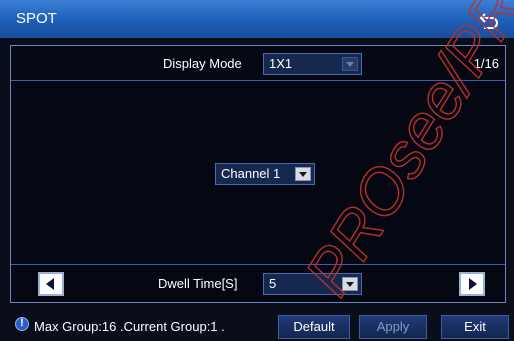  What do you see at coordinates (22, 324) in the screenshot?
I see `info-icon` at bounding box center [22, 324].